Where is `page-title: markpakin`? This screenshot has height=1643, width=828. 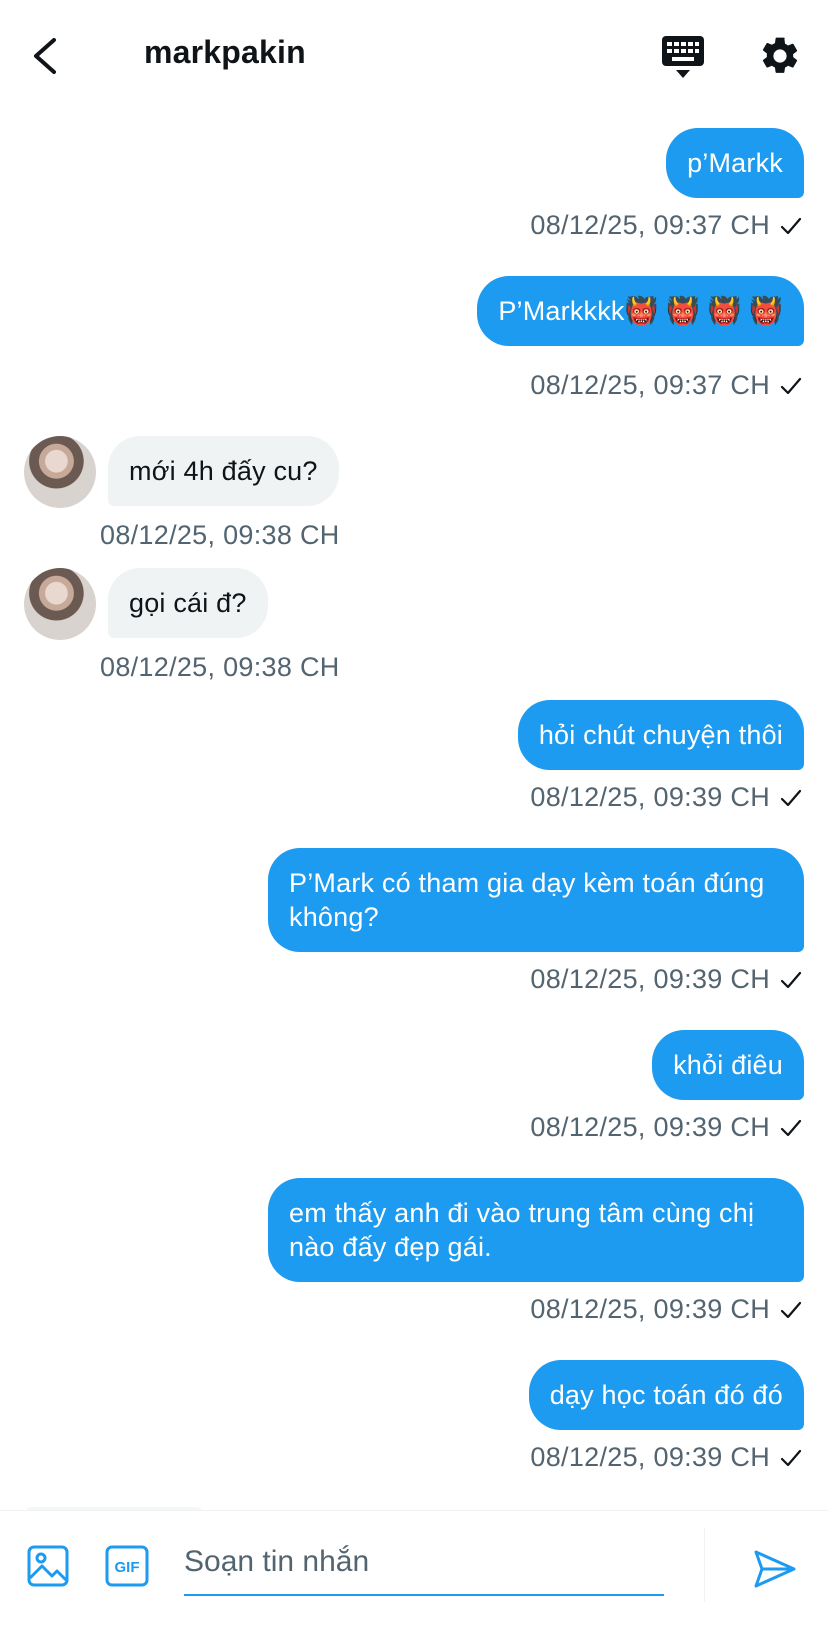 page-title: markpakin is located at coordinates (225, 52).